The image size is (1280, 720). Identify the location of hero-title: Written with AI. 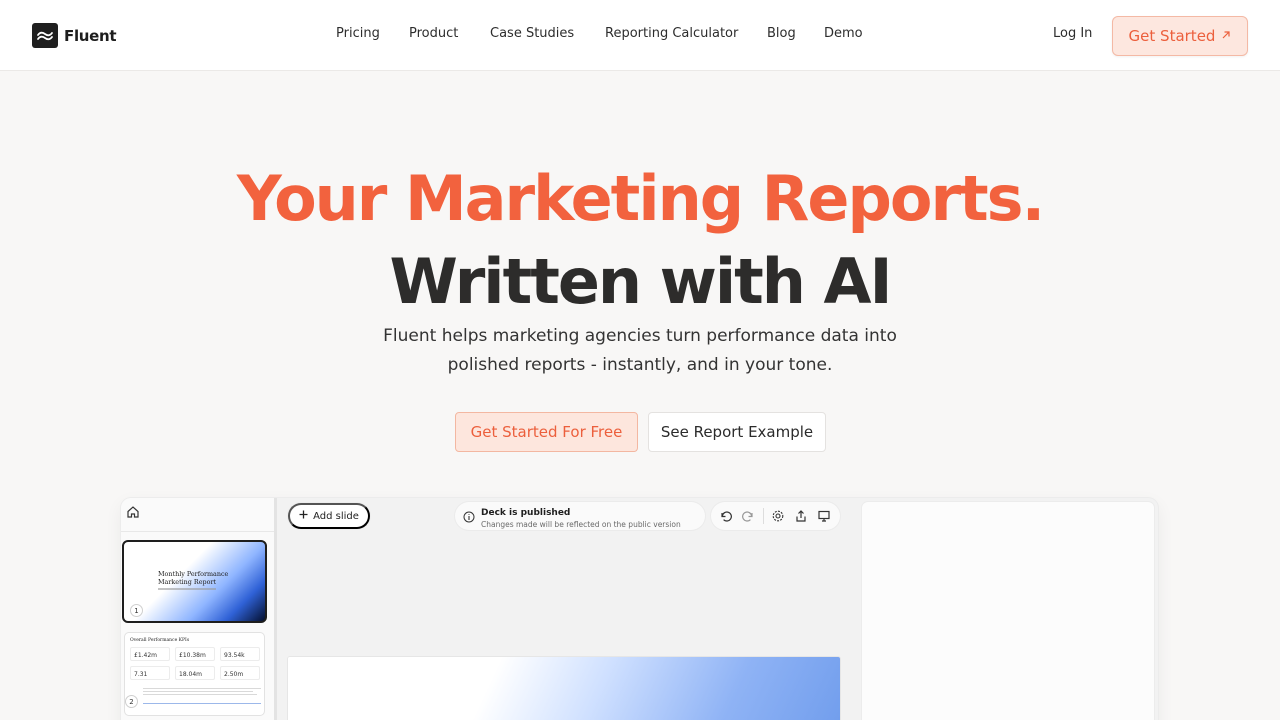
(640, 281).